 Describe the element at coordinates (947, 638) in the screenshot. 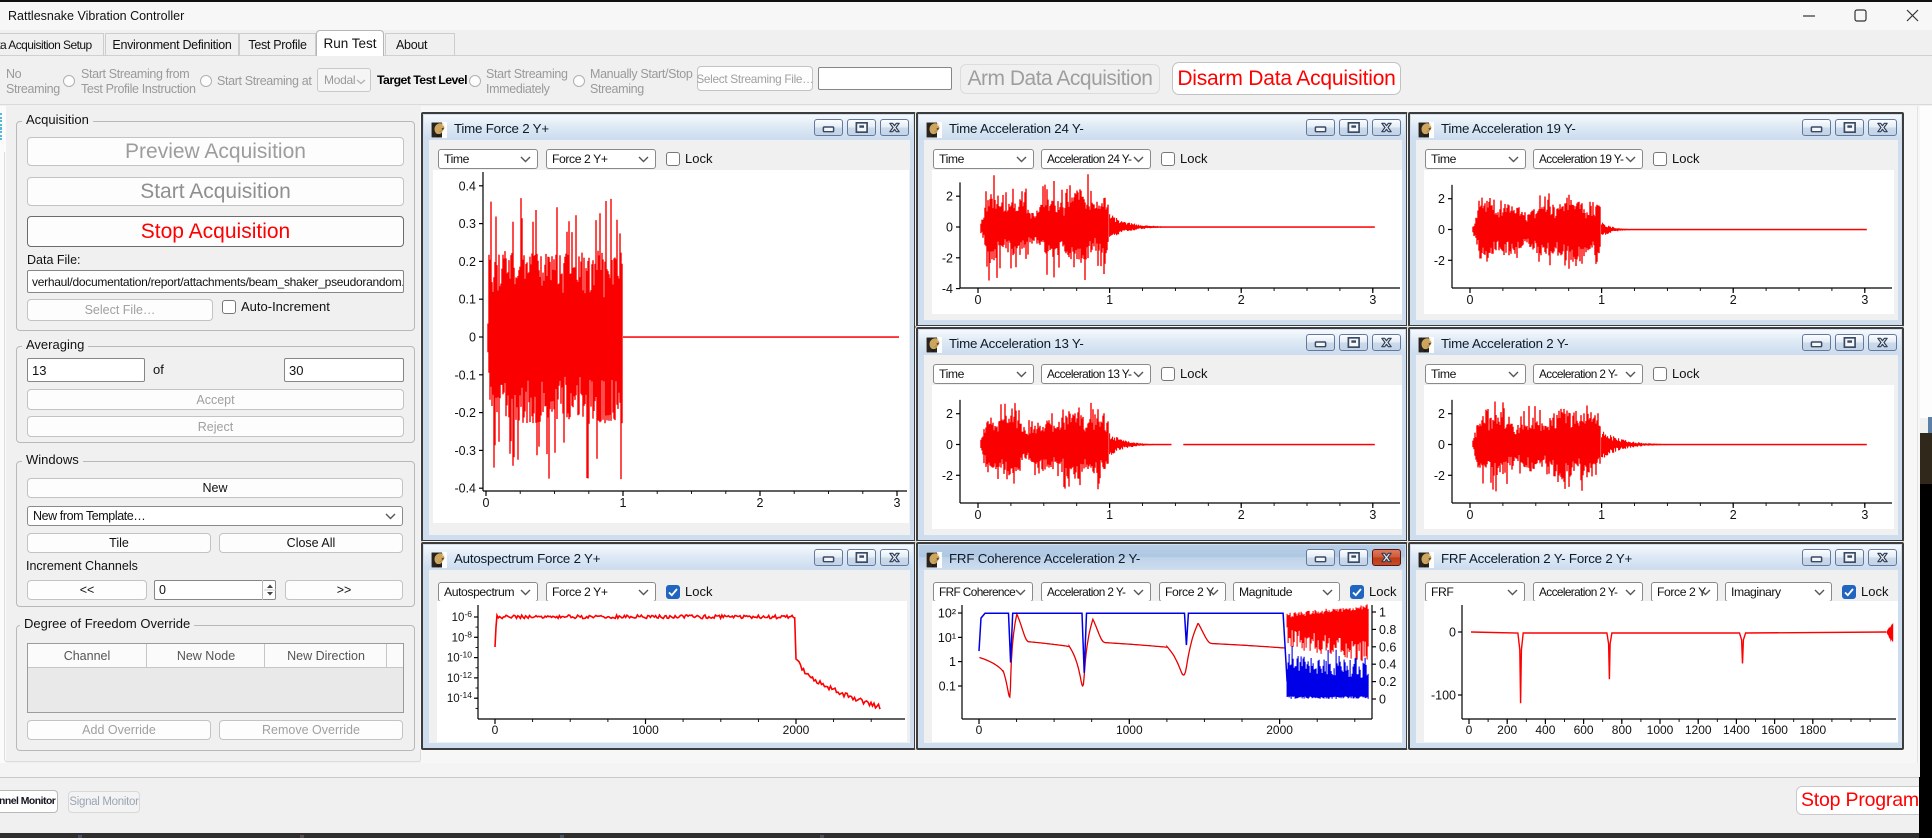

I see `svg-text: 10¹` at that location.